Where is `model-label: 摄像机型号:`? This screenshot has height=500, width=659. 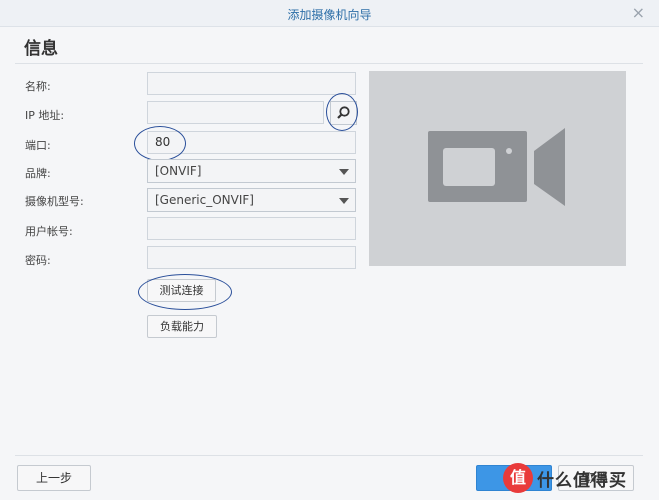 model-label: 摄像机型号: is located at coordinates (54, 201).